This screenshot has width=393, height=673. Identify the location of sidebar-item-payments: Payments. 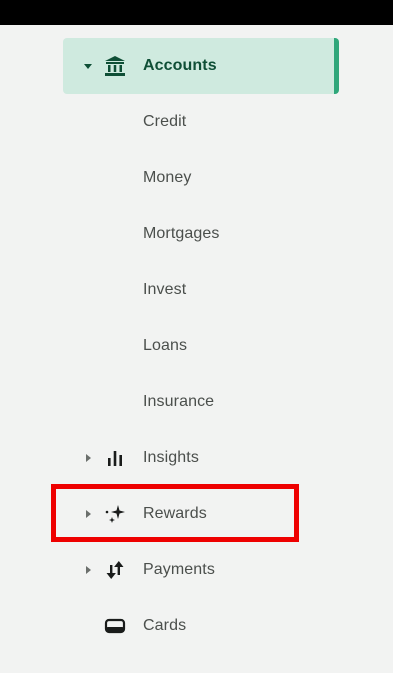
(201, 570).